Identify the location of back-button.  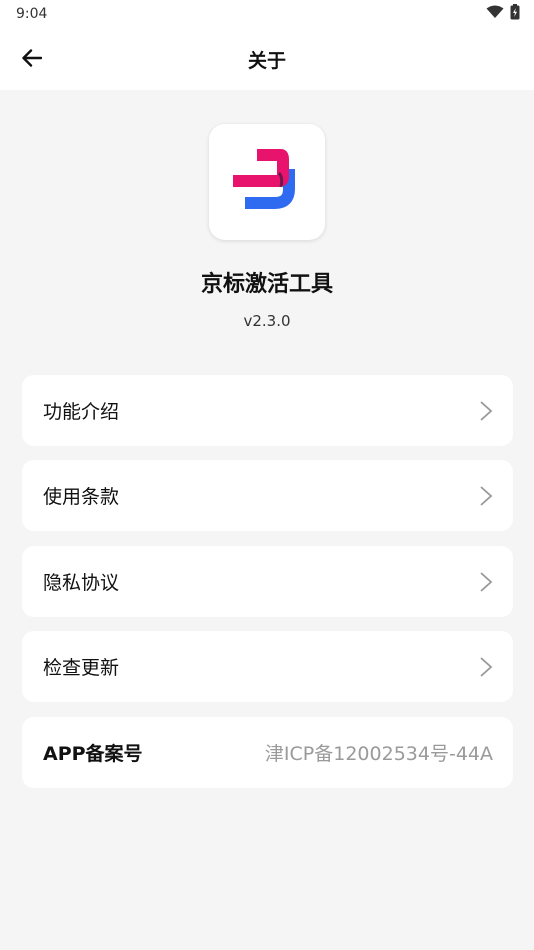
(32, 60).